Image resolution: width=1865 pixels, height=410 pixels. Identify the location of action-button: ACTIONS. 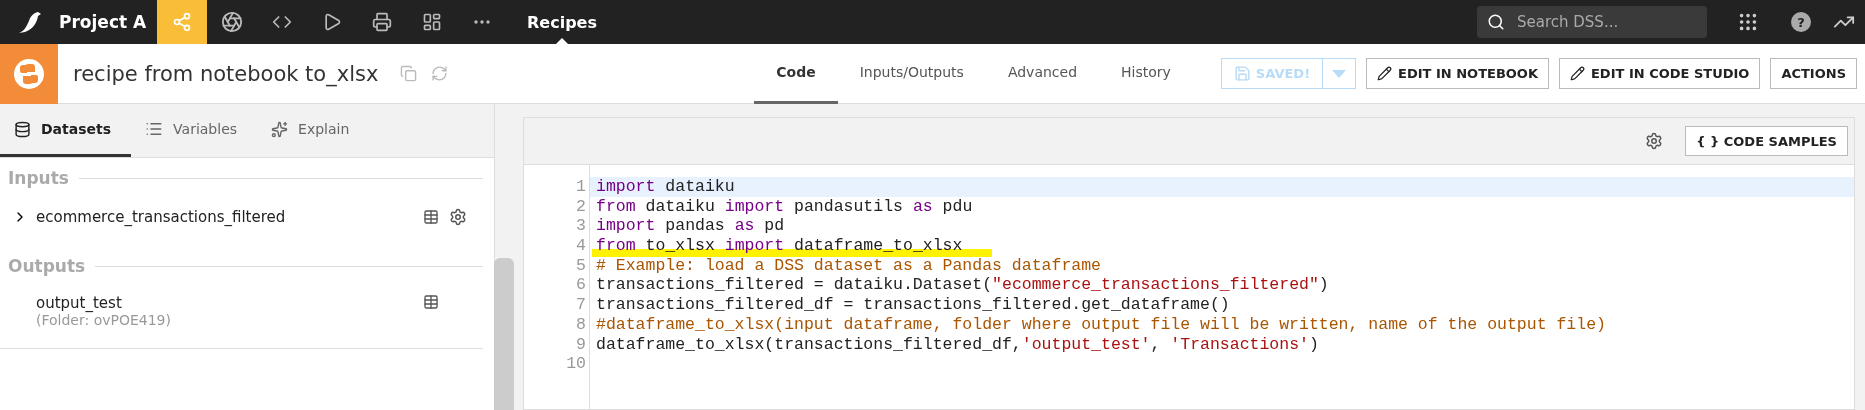
(1813, 73).